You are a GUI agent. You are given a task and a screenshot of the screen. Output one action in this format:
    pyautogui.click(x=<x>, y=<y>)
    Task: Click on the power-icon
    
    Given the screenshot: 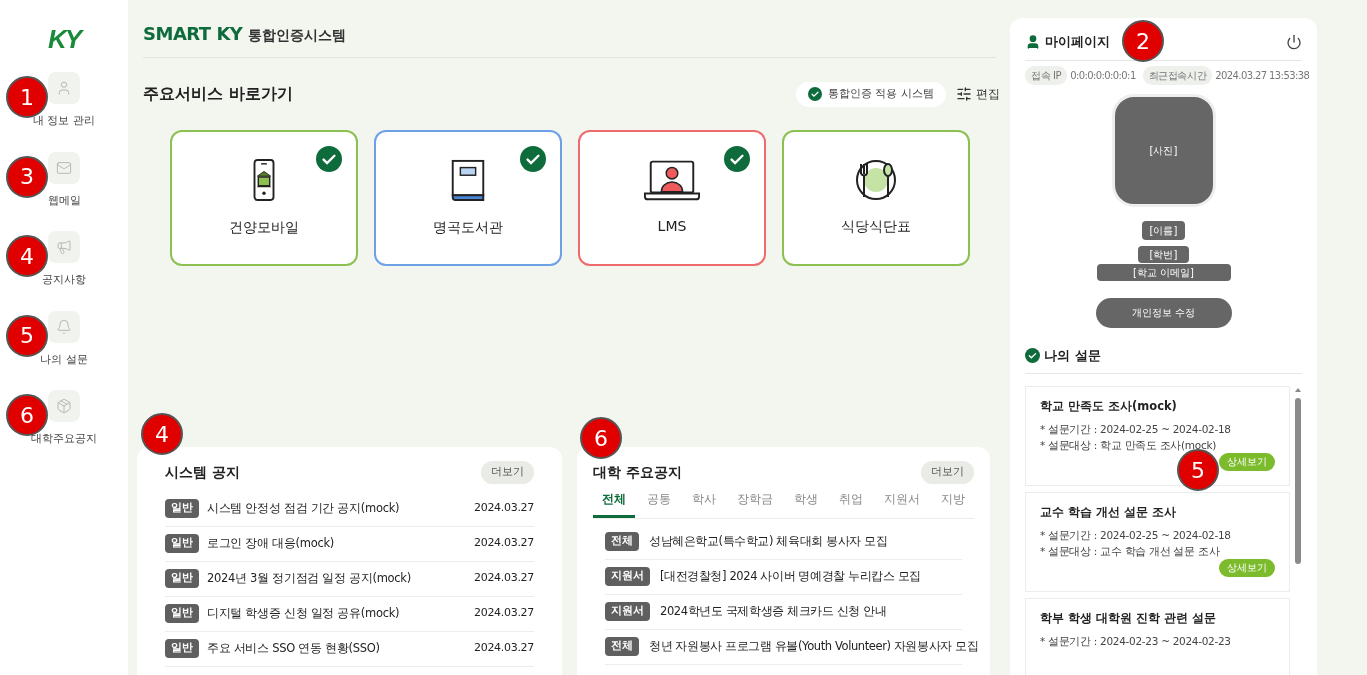 What is the action you would take?
    pyautogui.click(x=1294, y=41)
    